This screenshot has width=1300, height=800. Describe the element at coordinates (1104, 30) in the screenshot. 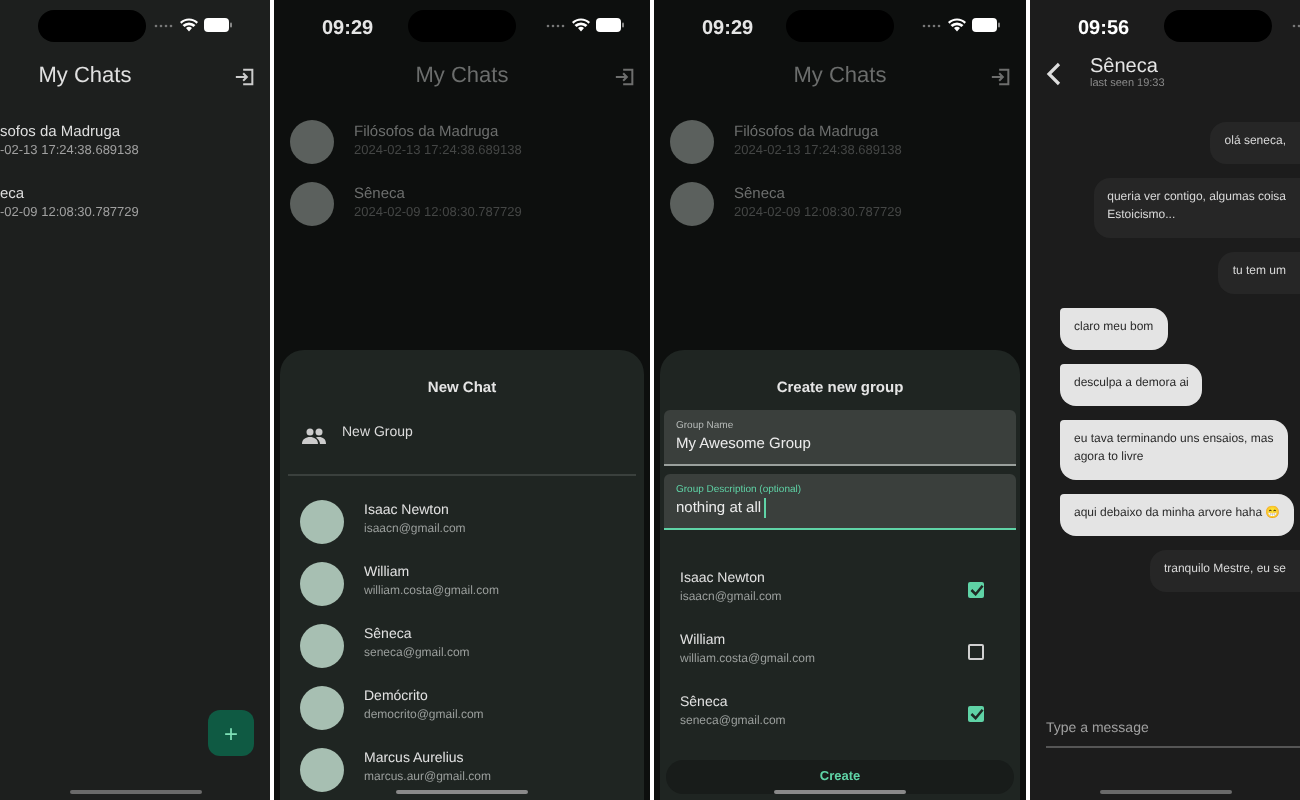

I see `status-time: 09:56` at that location.